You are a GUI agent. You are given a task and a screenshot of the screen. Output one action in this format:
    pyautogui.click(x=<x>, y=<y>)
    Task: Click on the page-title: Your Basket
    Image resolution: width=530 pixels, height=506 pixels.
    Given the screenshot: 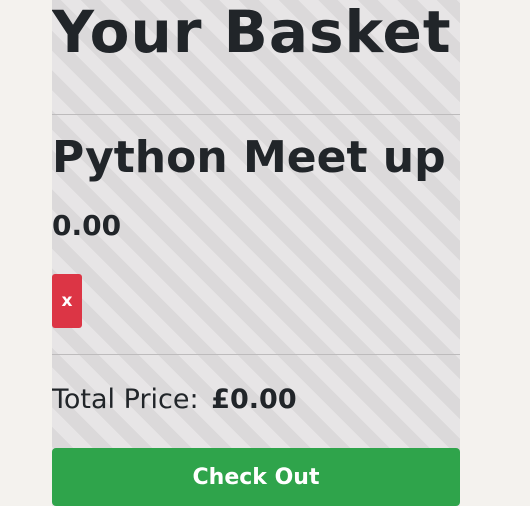 What is the action you would take?
    pyautogui.click(x=252, y=33)
    